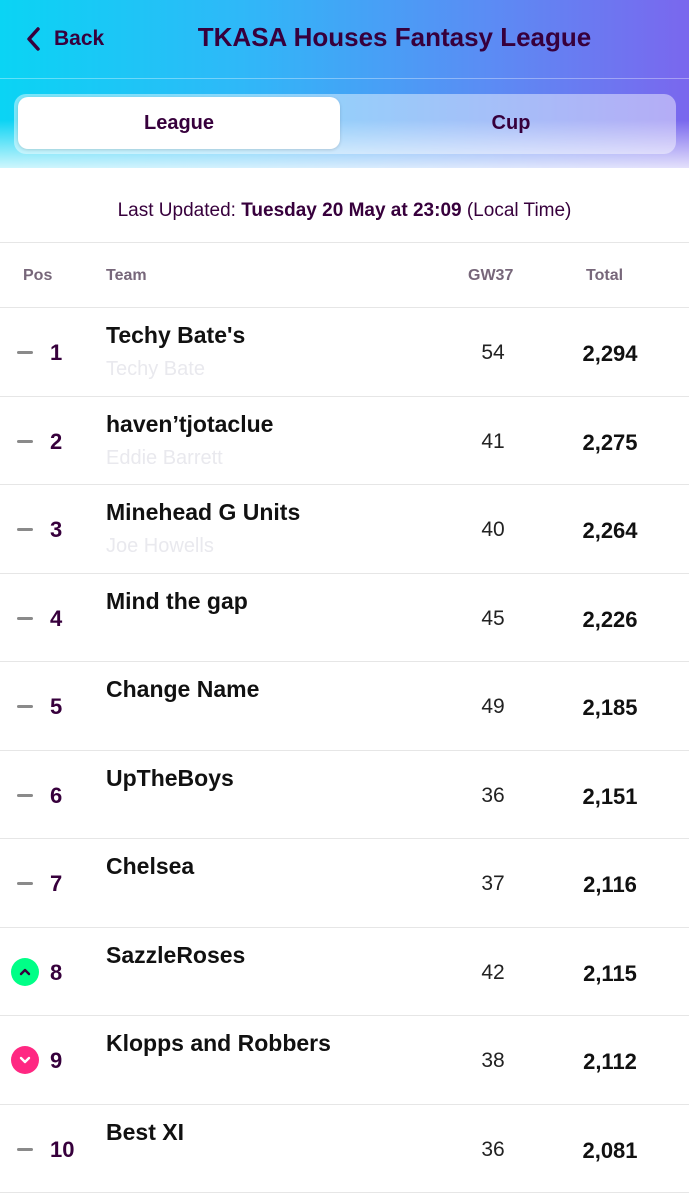  Describe the element at coordinates (344, 275) in the screenshot. I see `table-header: Pos Team GW37 Total` at that location.